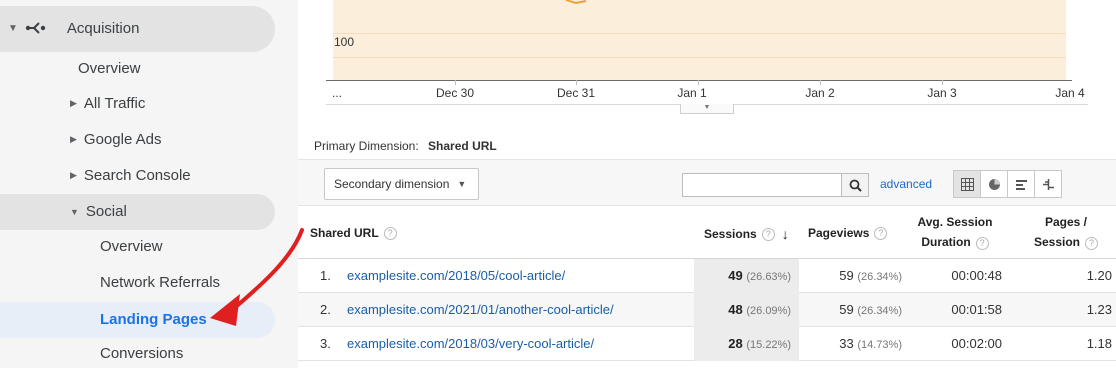  I want to click on sidebar-item-conversions: Conversions, so click(141, 353).